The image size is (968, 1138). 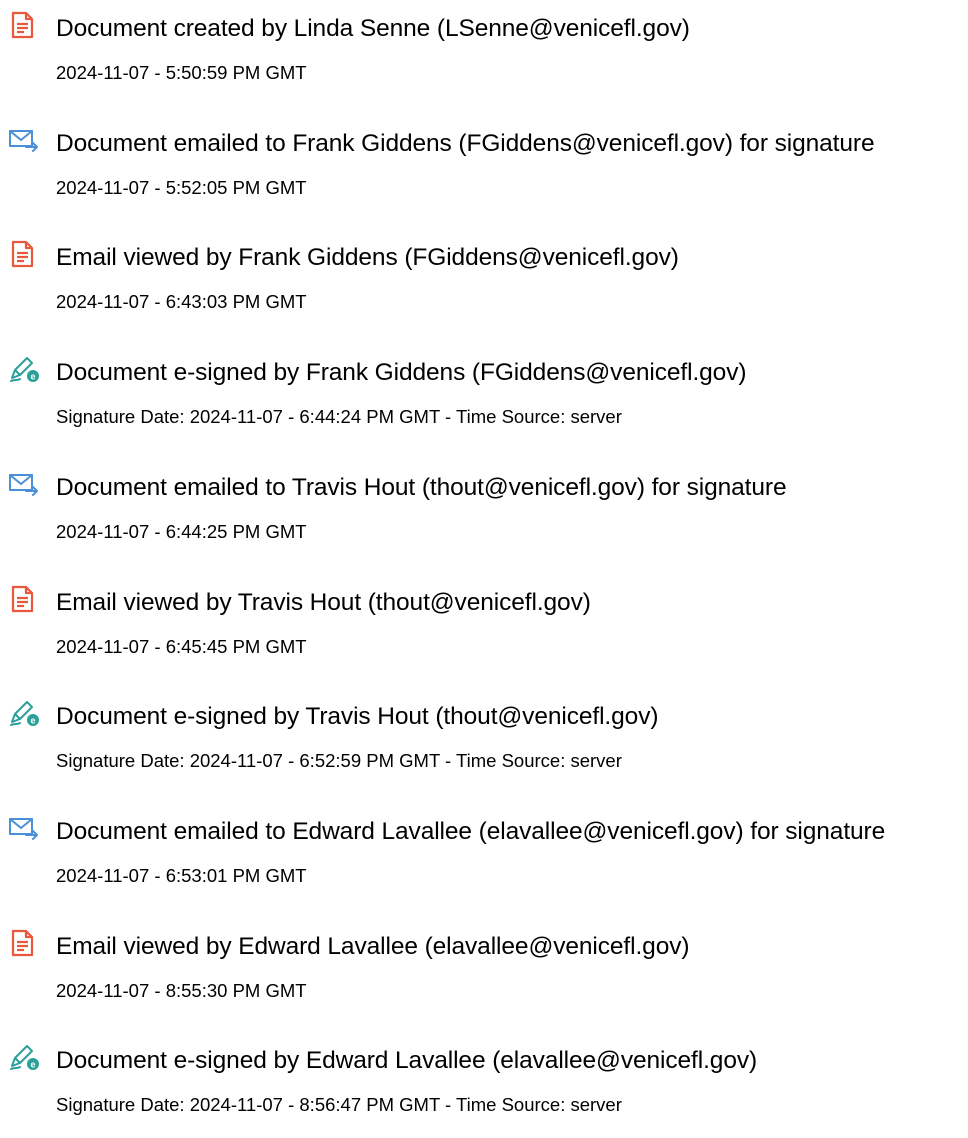 What do you see at coordinates (181, 72) in the screenshot?
I see `event-timestamp: 2024-11-07 - 5:50:59 PM GMT` at bounding box center [181, 72].